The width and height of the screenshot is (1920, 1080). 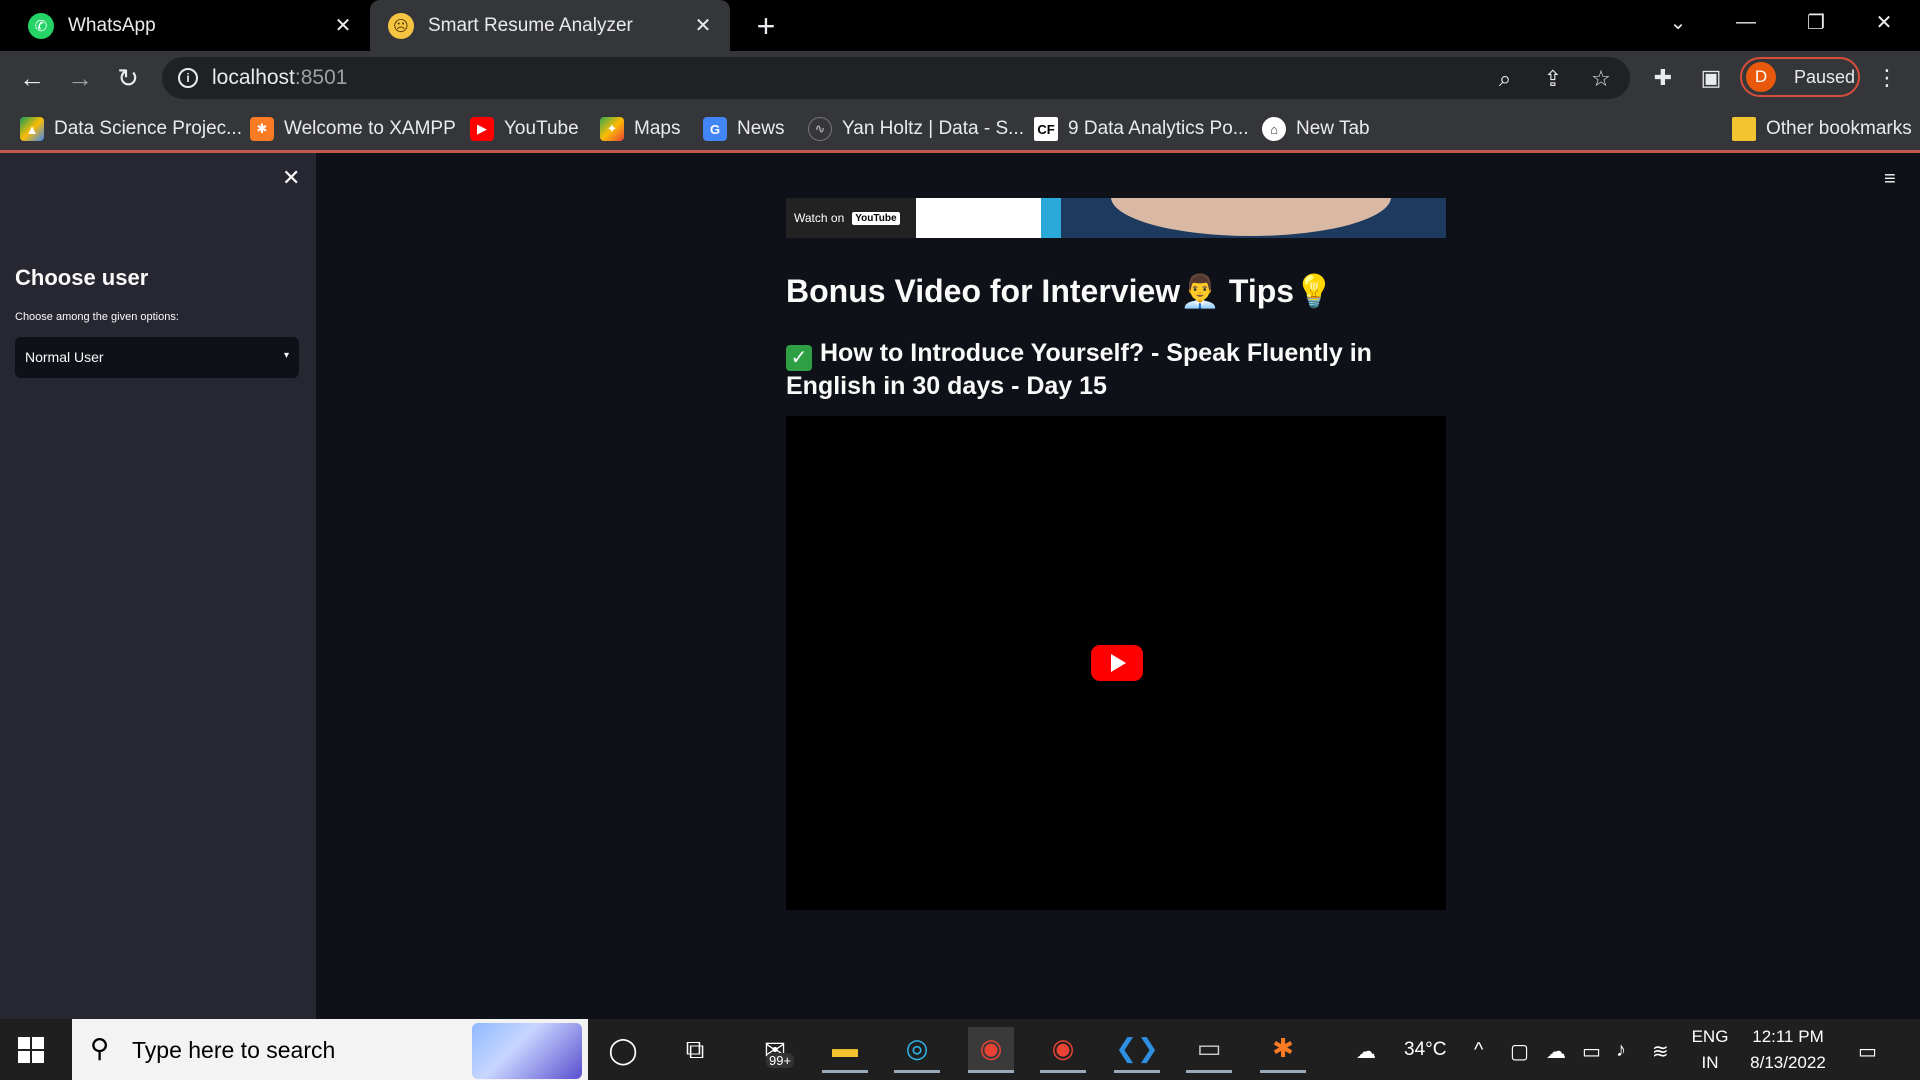 What do you see at coordinates (766, 26) in the screenshot?
I see `new-tab-button: +` at bounding box center [766, 26].